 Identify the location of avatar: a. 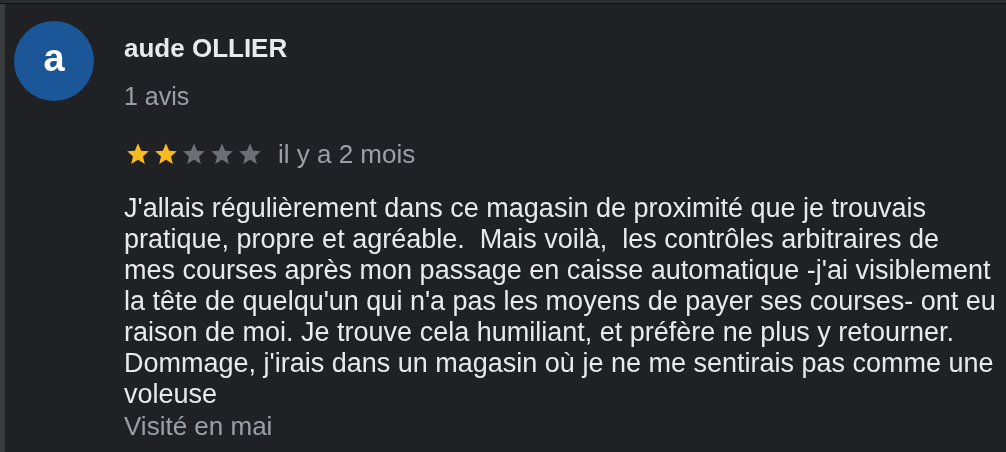
(54, 61).